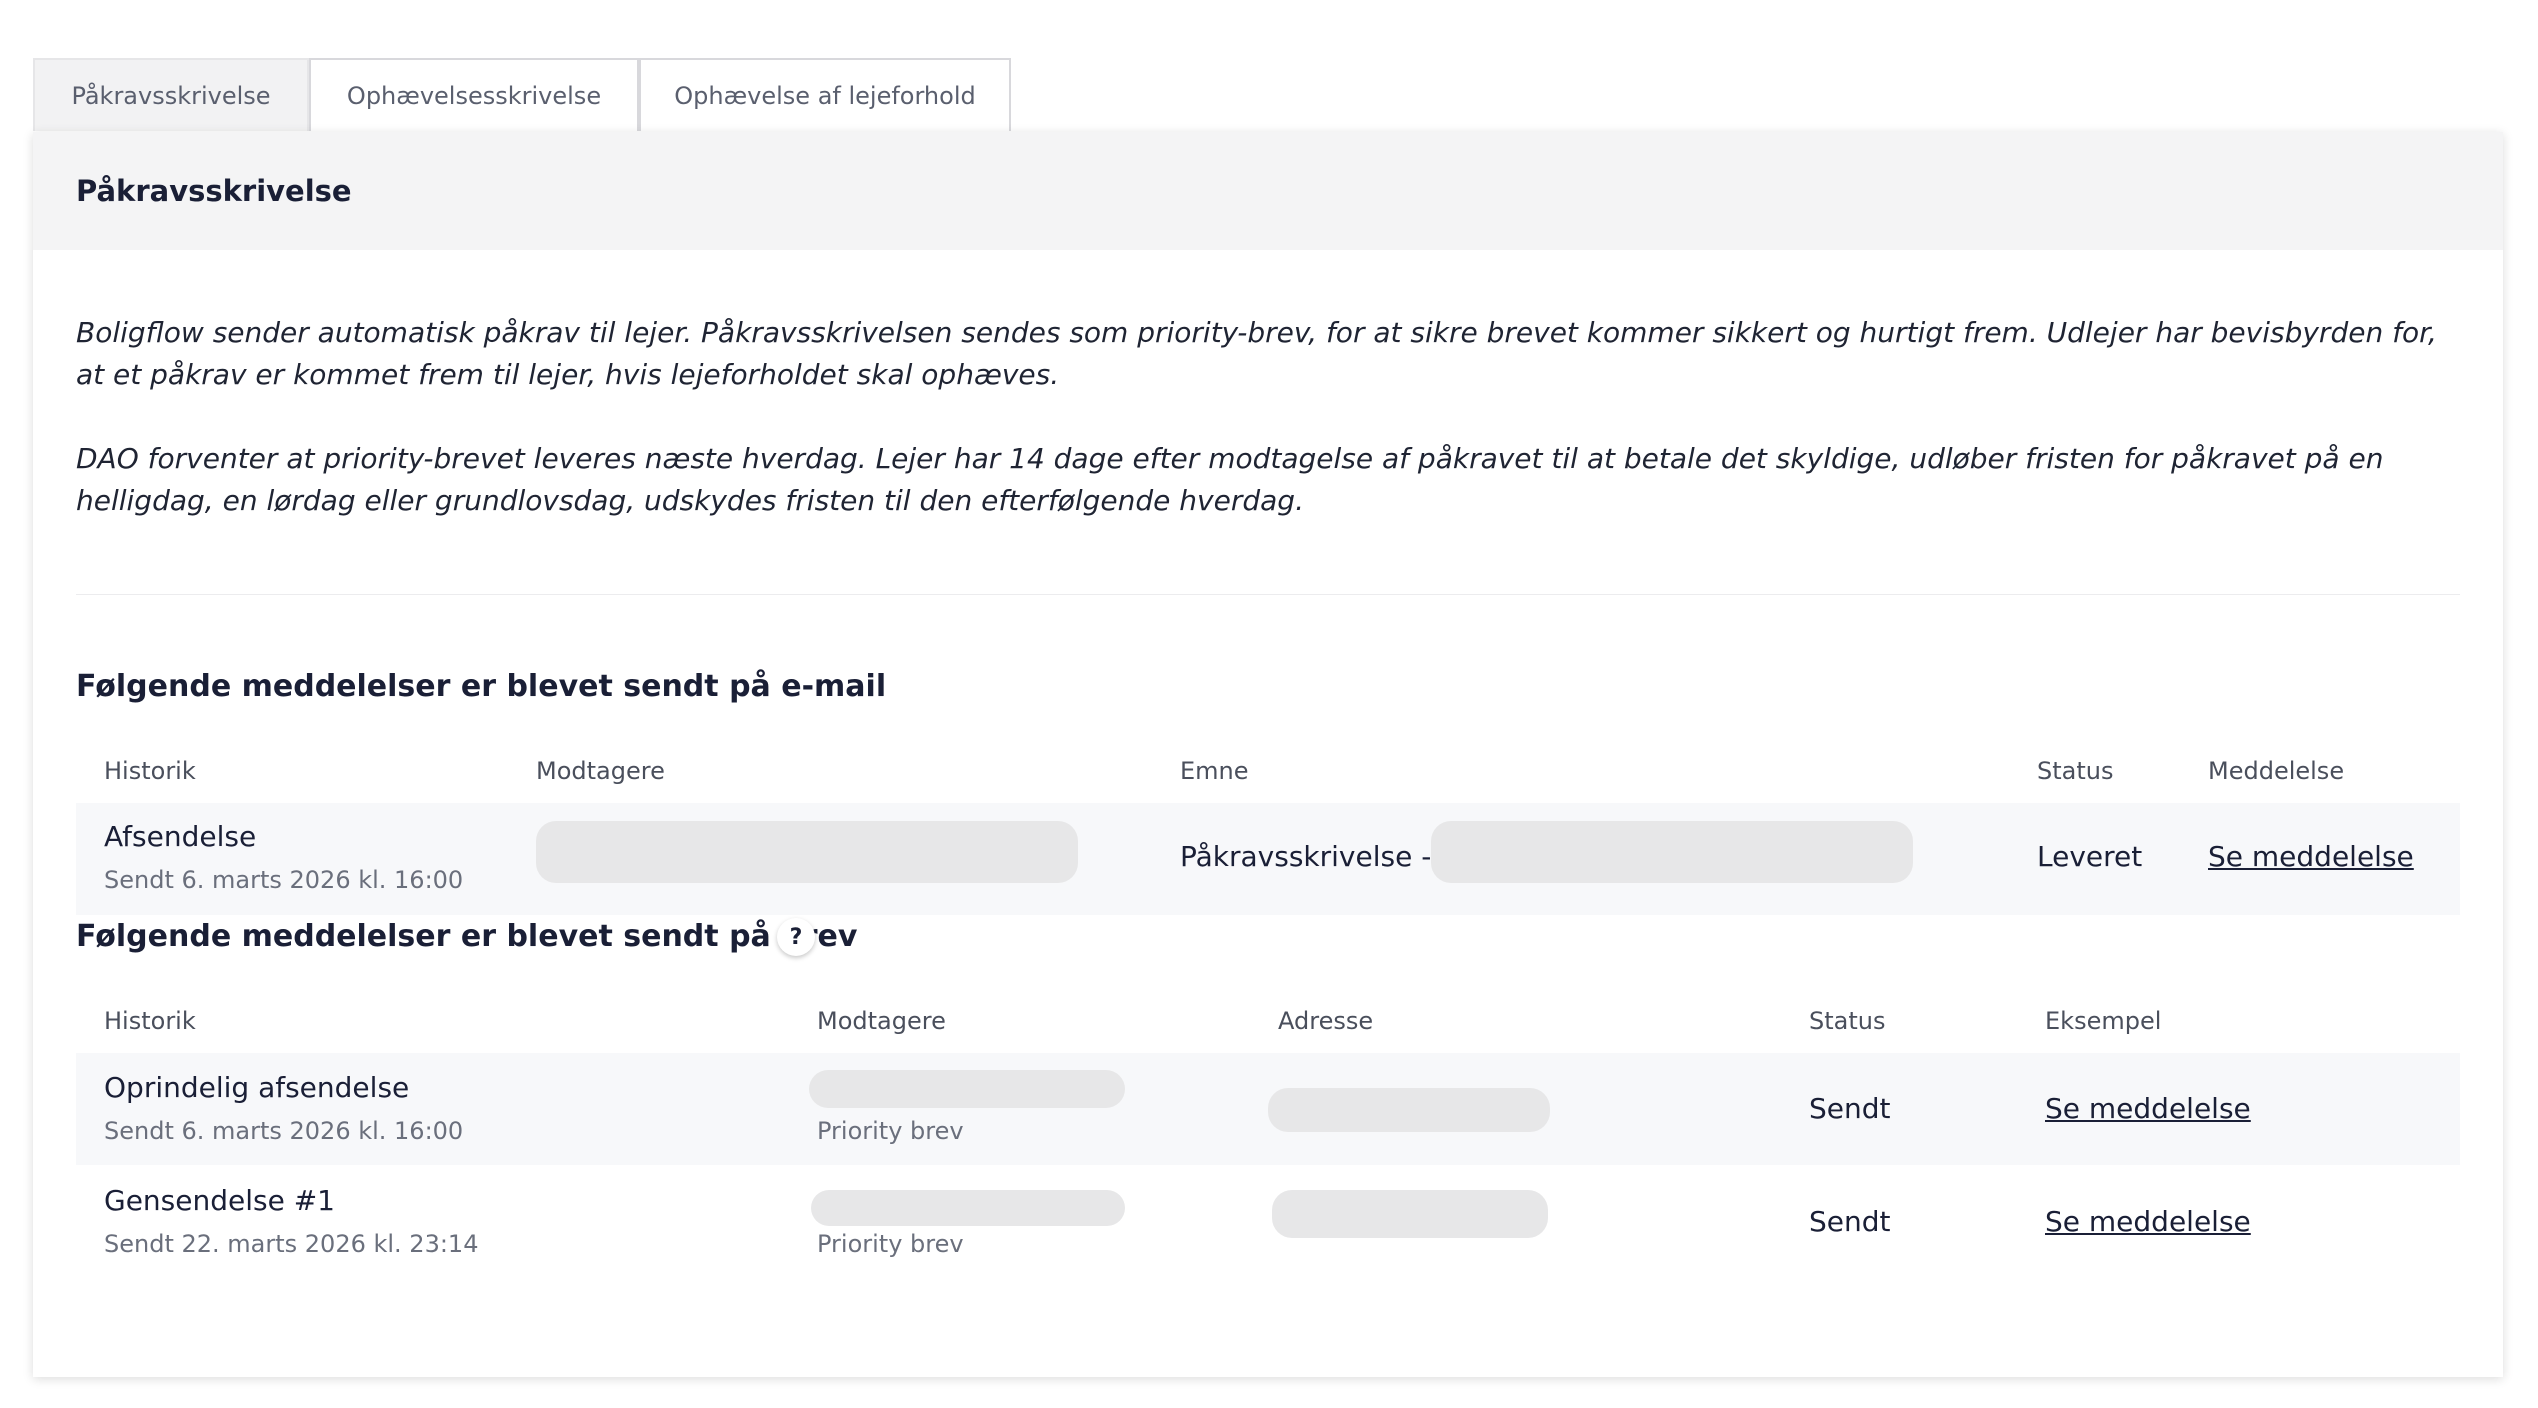 The height and width of the screenshot is (1408, 2538). I want to click on letter-header-historik: Historik, so click(150, 1021).